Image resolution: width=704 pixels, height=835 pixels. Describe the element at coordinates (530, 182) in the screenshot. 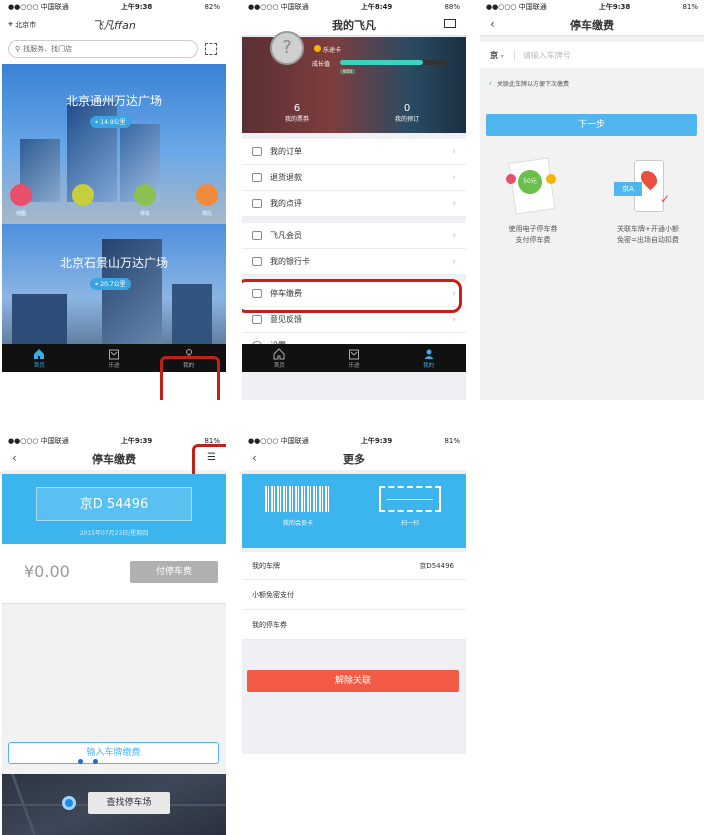

I see `coupon-badge: 50元` at that location.